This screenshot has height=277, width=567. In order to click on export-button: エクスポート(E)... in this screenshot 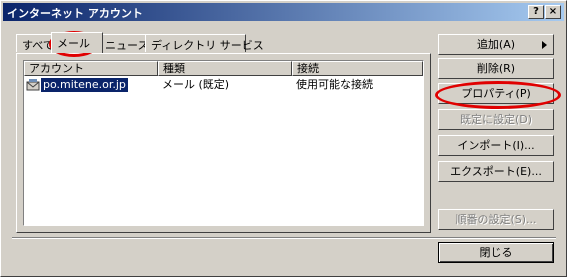, I will do `click(496, 171)`.